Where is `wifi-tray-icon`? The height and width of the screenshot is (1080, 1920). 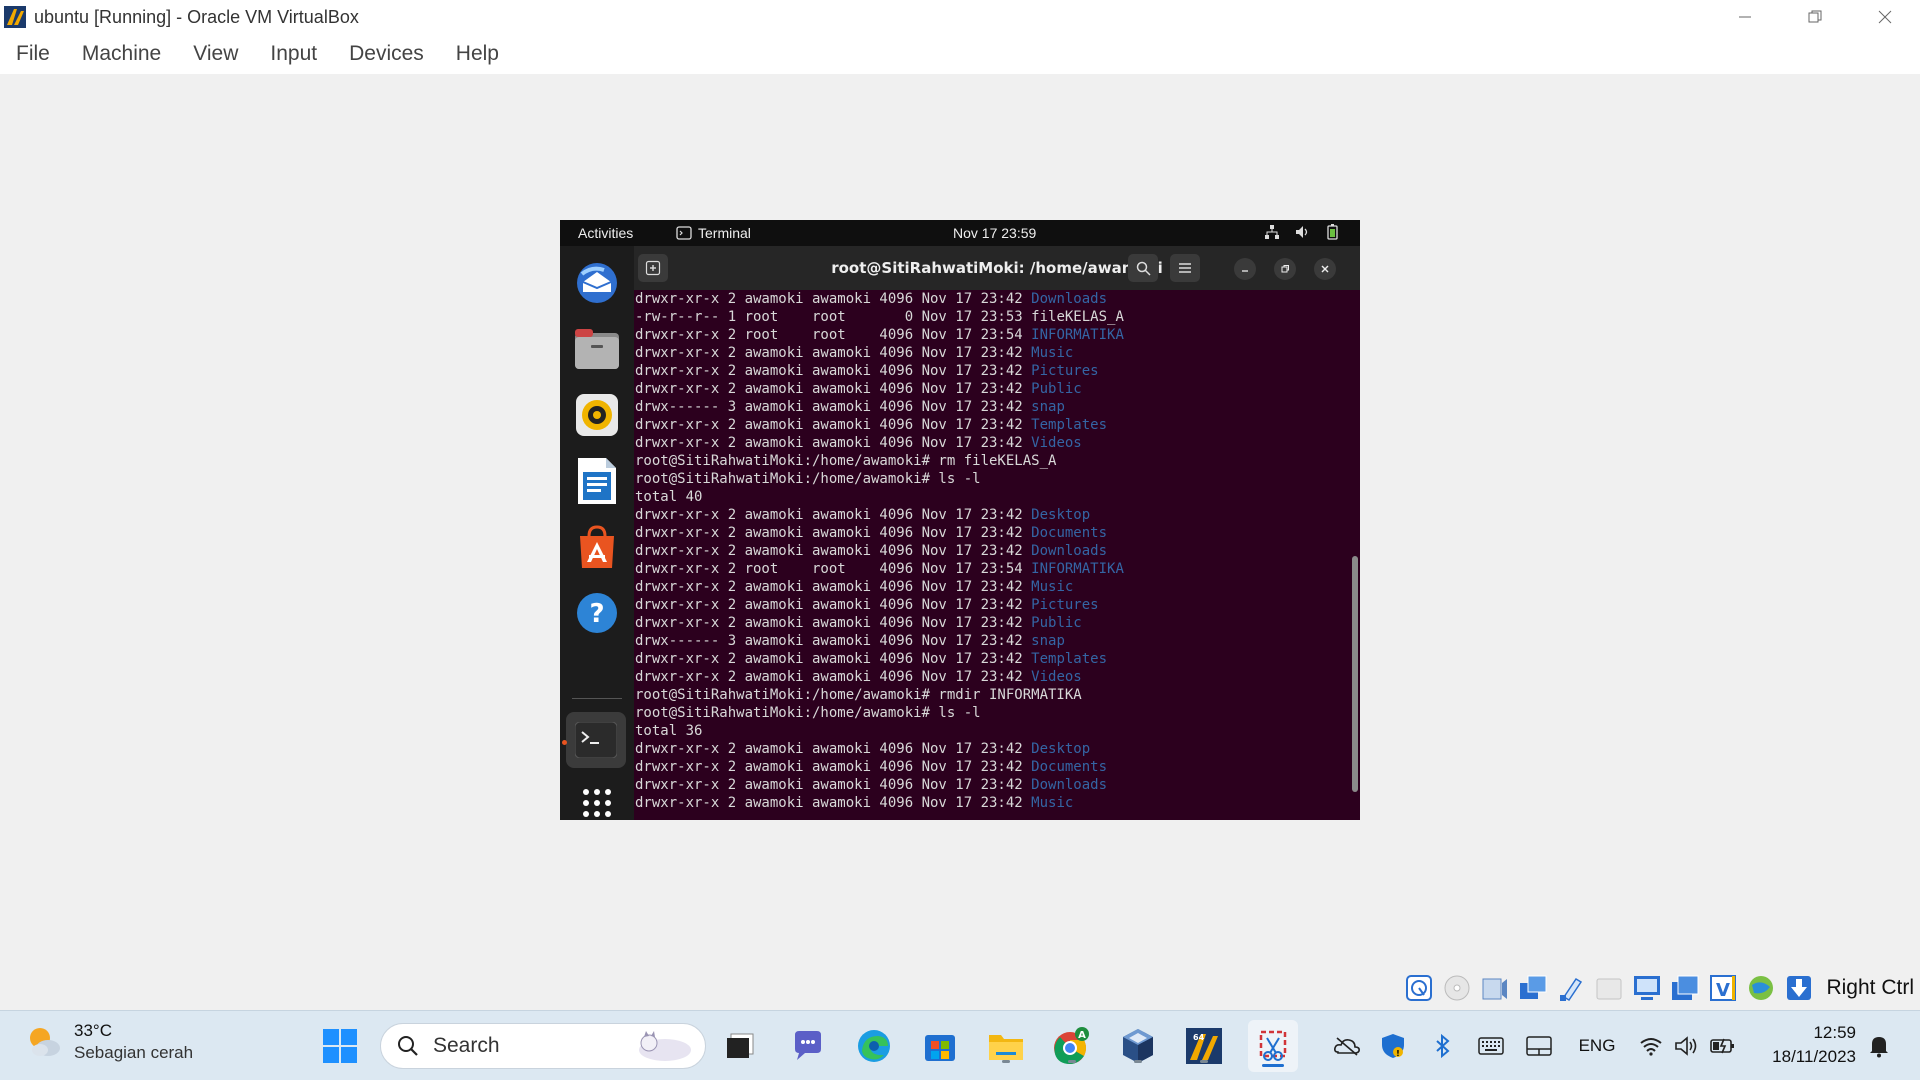 wifi-tray-icon is located at coordinates (1651, 1045).